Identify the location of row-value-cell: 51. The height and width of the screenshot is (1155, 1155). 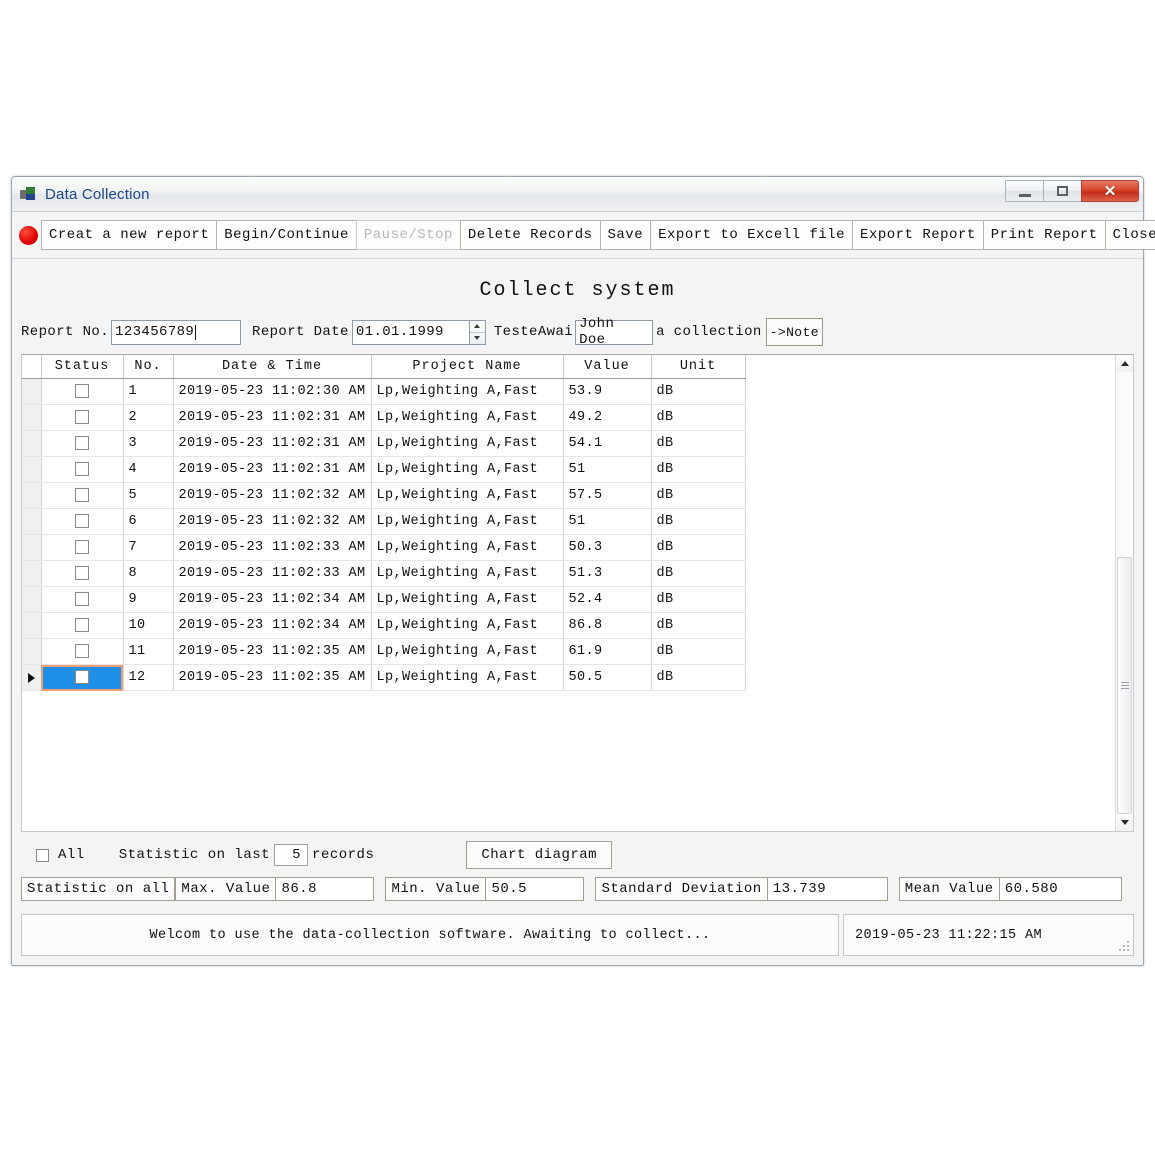
(607, 469).